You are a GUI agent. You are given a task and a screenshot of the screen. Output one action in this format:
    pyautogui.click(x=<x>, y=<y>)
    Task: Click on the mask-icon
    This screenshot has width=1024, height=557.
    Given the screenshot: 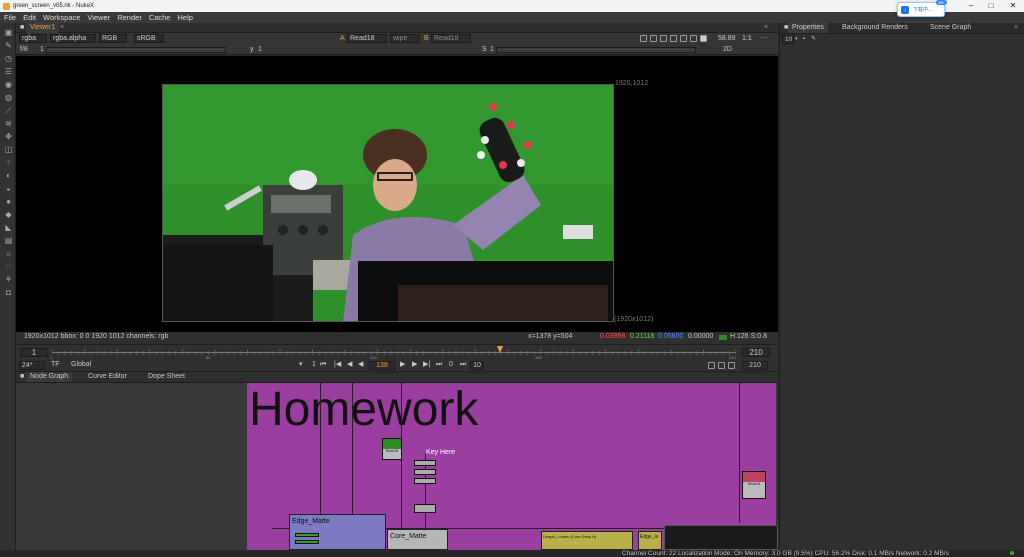 What is the action you would take?
    pyautogui.click(x=663, y=38)
    